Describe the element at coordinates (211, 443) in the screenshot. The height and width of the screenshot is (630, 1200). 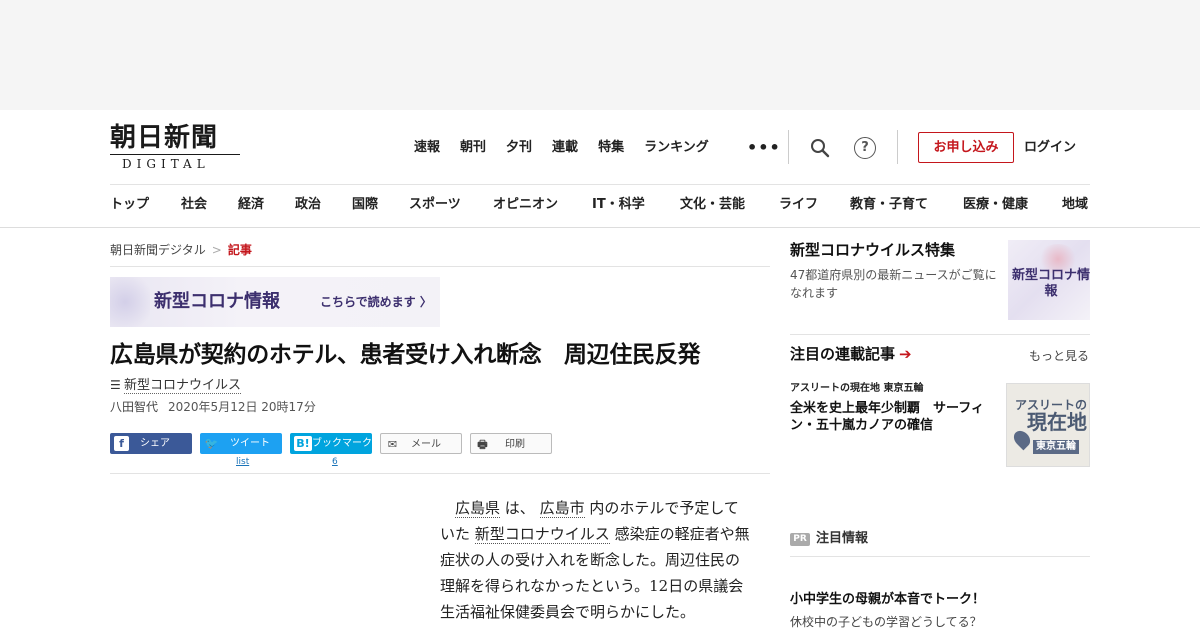
I see `twitter-icon: 🐦` at that location.